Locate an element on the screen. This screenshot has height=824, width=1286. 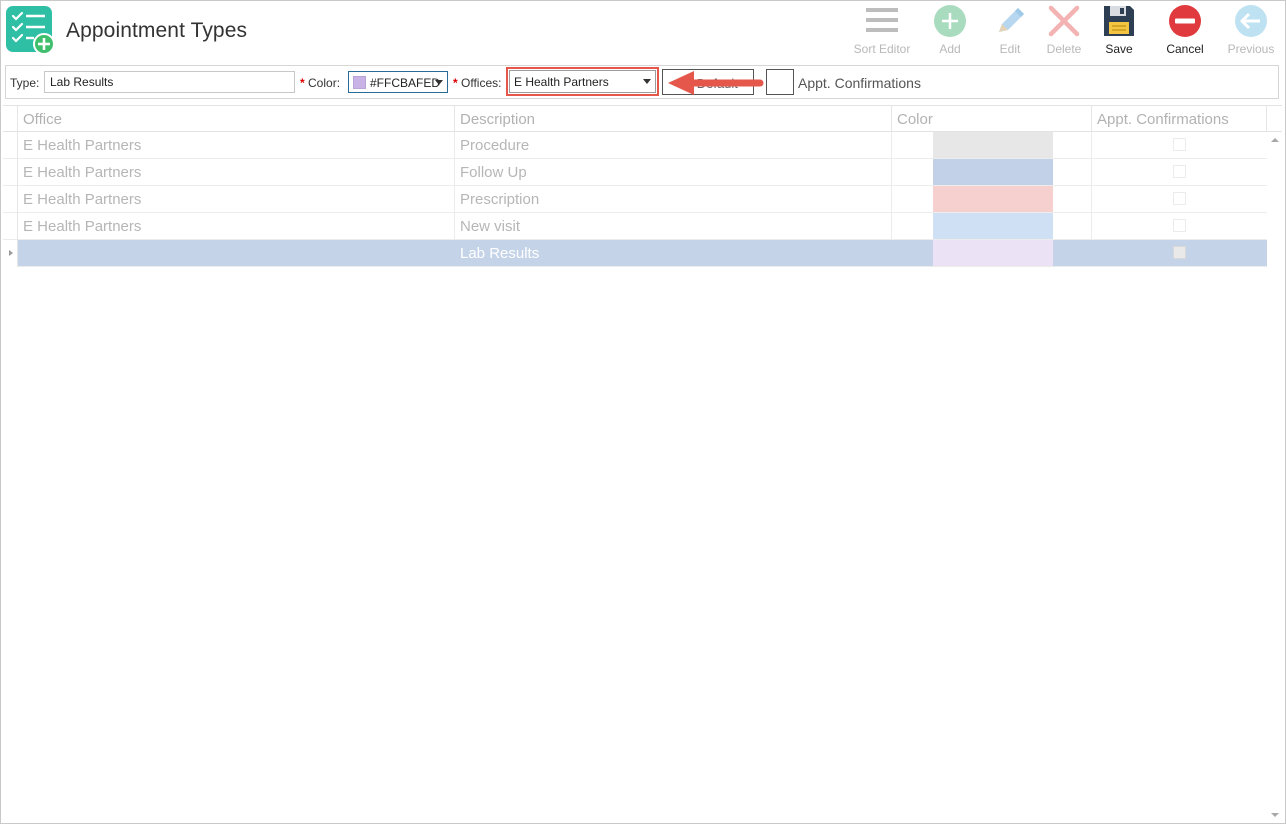
table-row: E Health Partners Prescription is located at coordinates (635, 199).